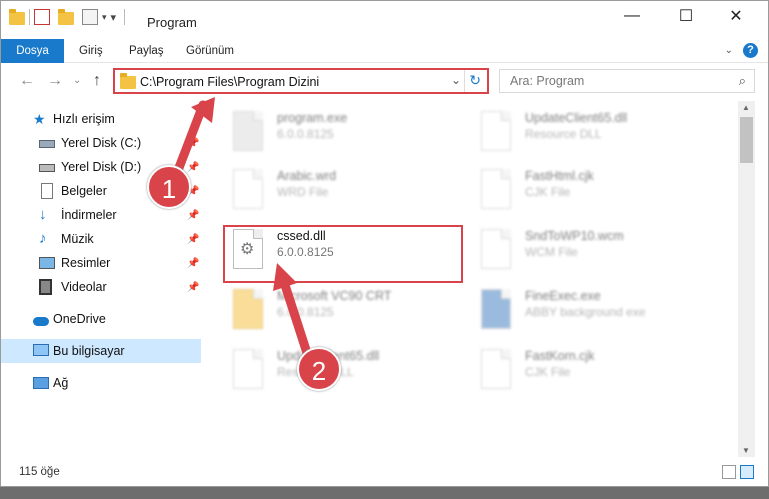 This screenshot has height=499, width=769. I want to click on dropdown-arrow-icon: ▾, so click(114, 17).